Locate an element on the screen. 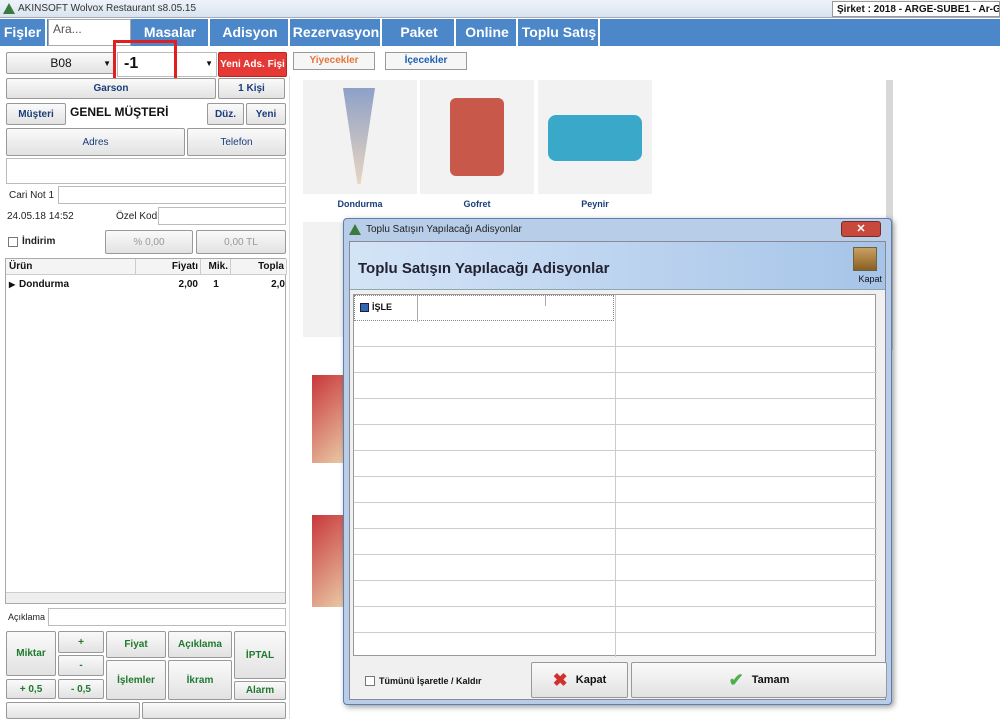  order-row-price: 2,00 is located at coordinates (167, 285).